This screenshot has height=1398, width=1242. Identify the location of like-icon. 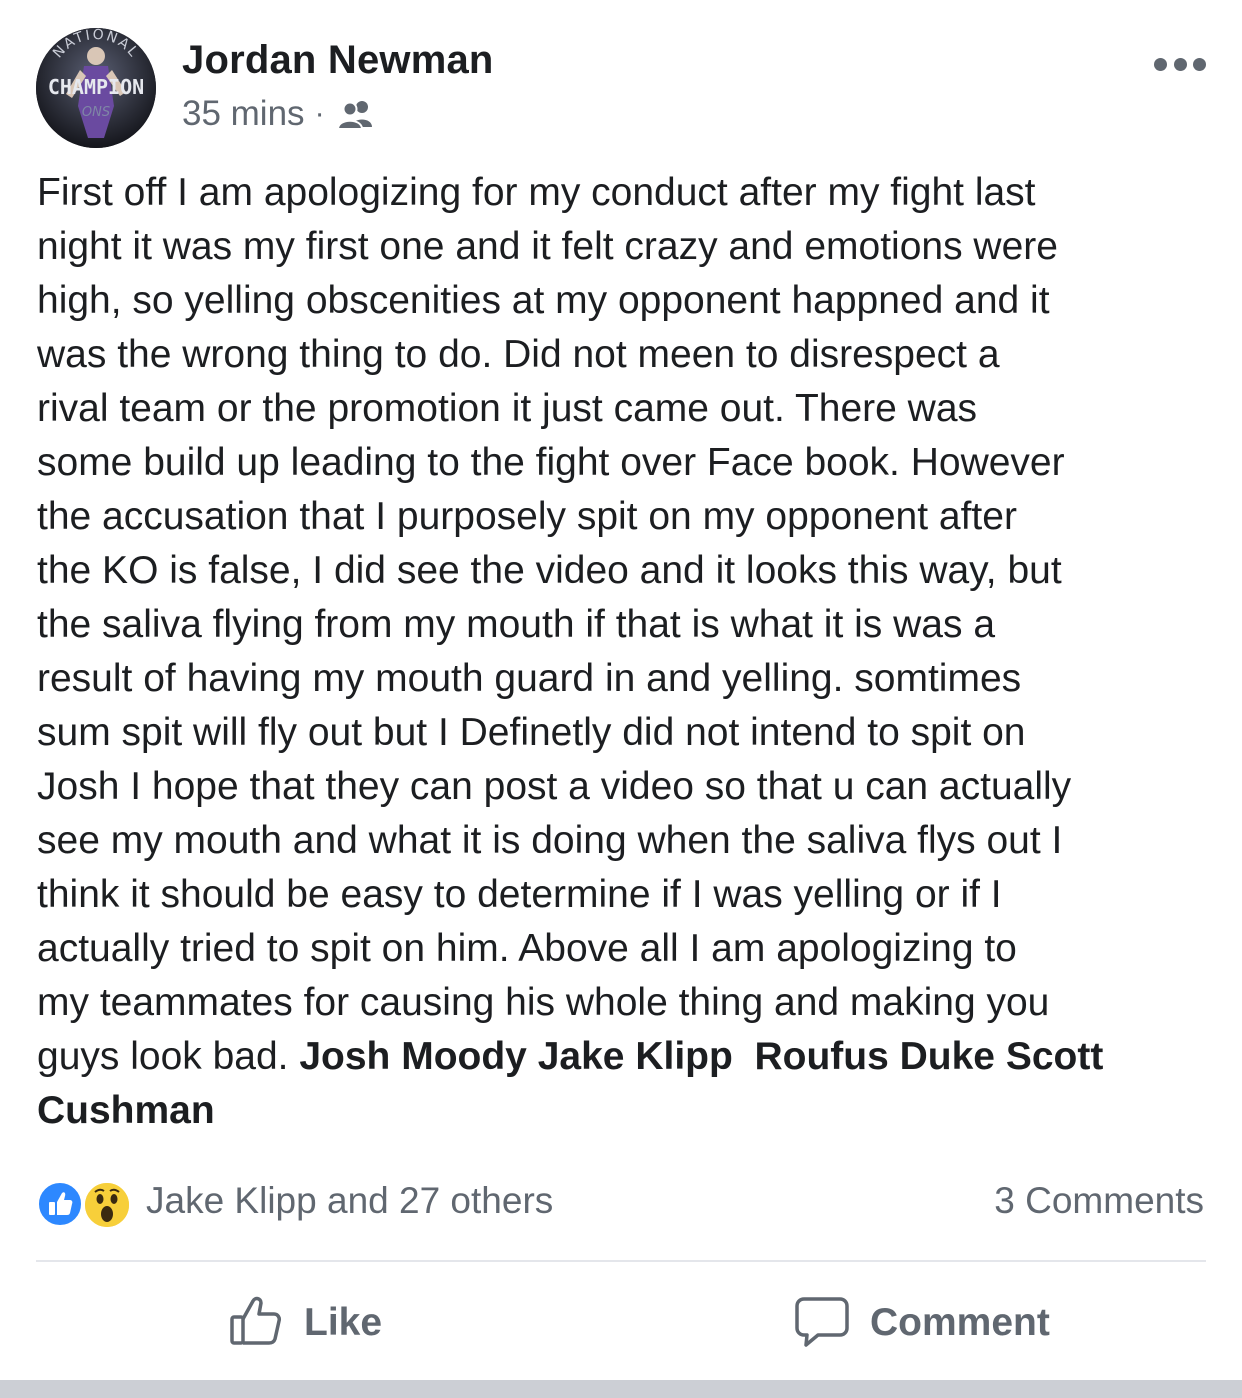
(60, 1204).